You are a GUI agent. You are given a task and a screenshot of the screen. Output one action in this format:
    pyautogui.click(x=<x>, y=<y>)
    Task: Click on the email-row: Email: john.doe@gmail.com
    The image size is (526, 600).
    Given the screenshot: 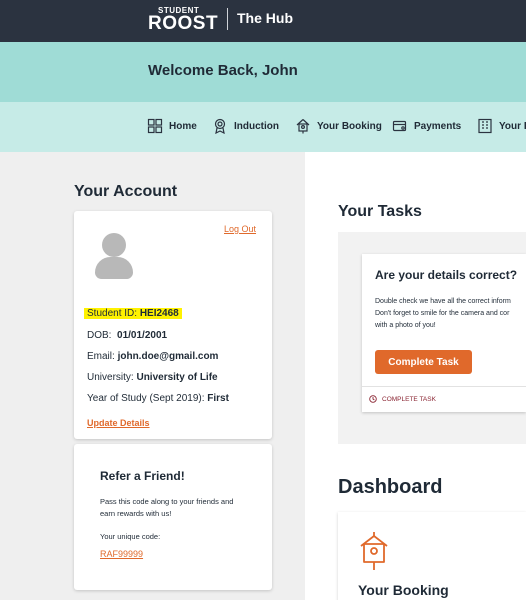 What is the action you would take?
    pyautogui.click(x=152, y=356)
    